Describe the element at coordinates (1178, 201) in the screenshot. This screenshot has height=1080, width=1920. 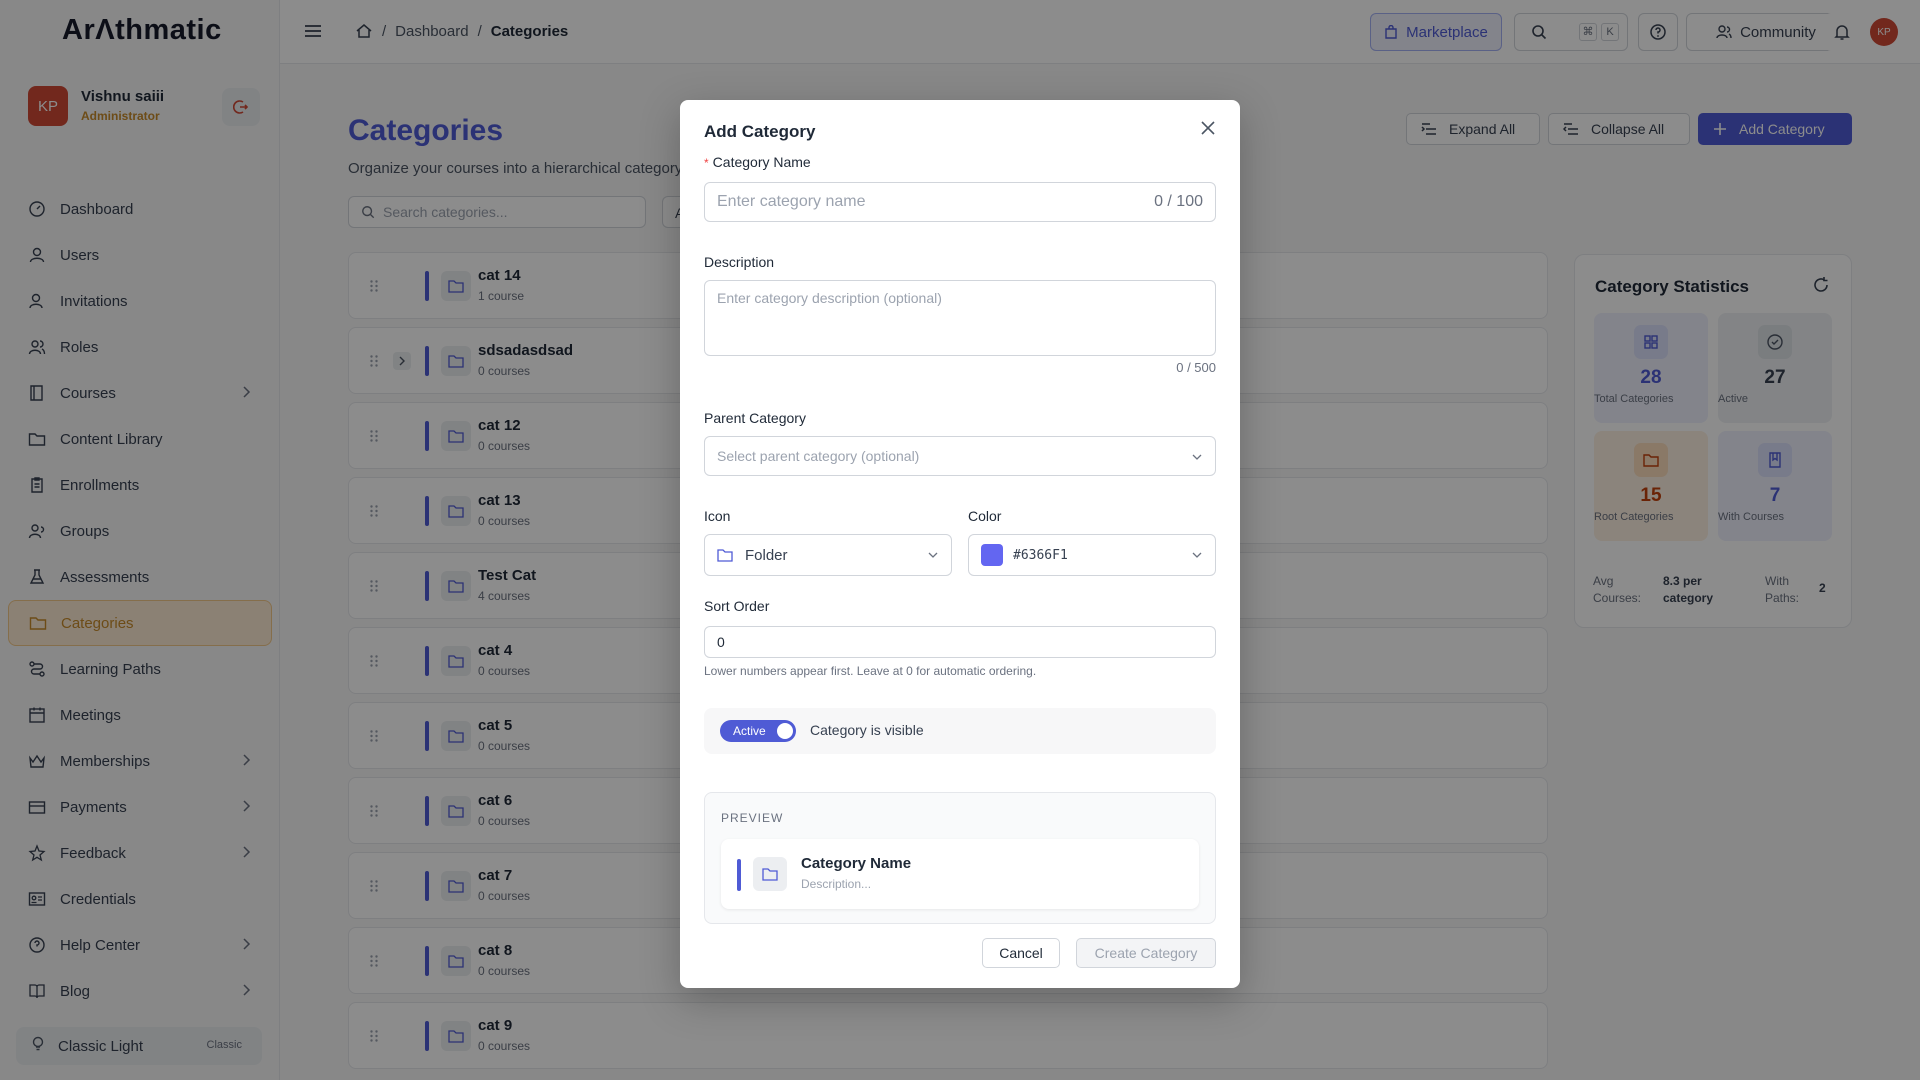
I see `name-char-count: 0 / 100` at that location.